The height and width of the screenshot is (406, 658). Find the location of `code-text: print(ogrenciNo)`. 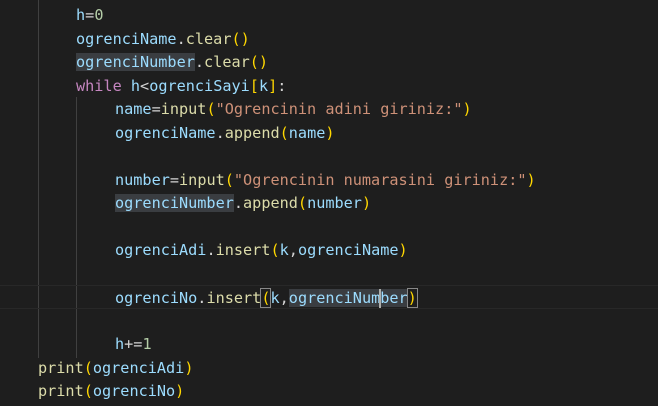

code-text: print(ogrenciNo) is located at coordinates (111, 391).